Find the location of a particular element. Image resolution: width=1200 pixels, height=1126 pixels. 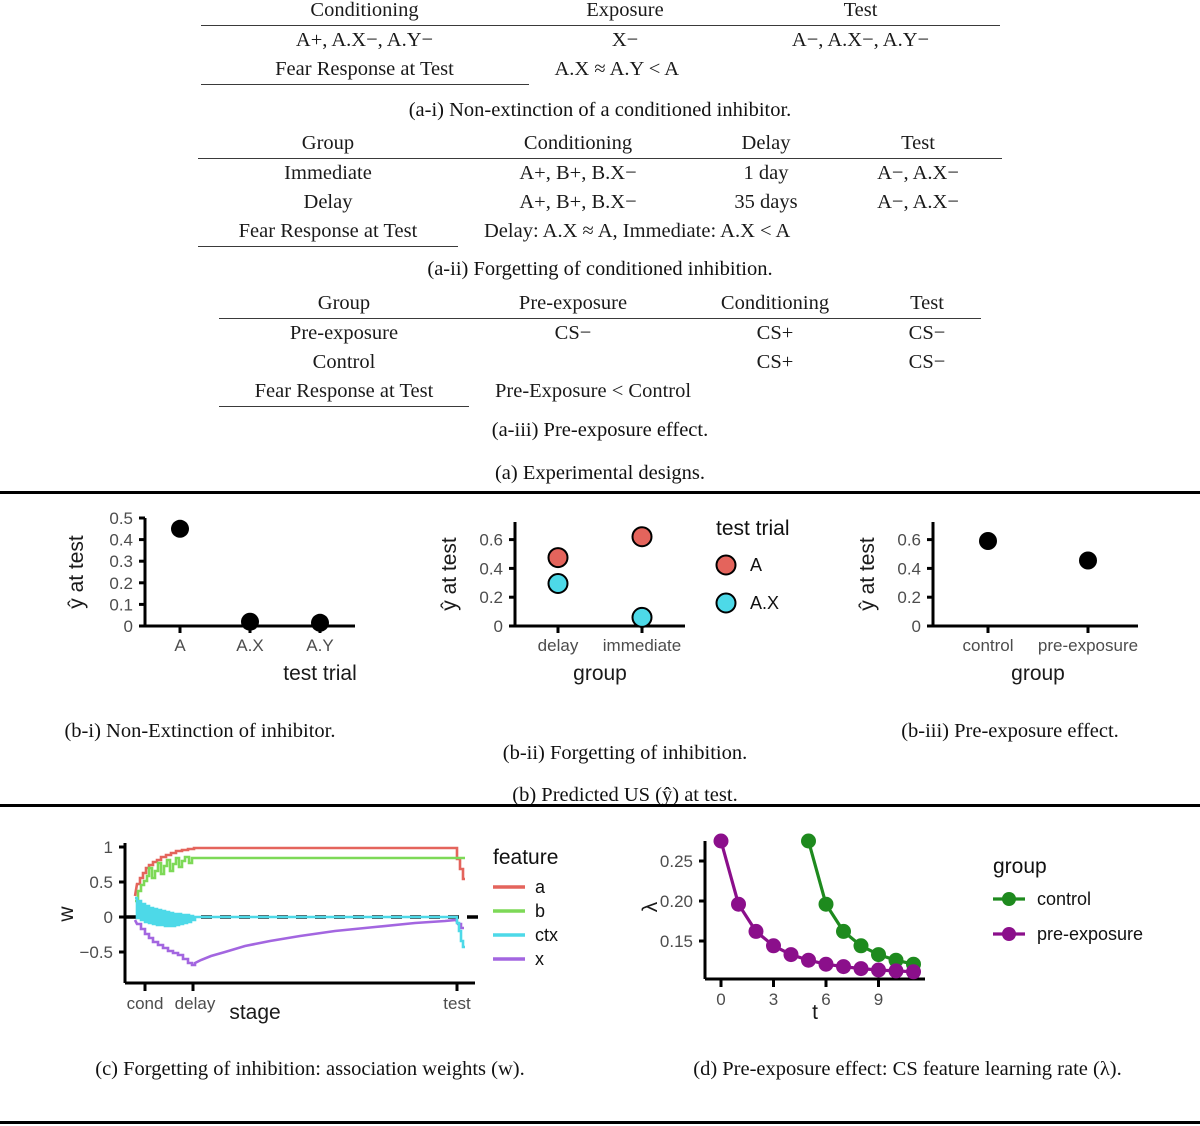

x-ticks: cond delay test is located at coordinates (299, 998).